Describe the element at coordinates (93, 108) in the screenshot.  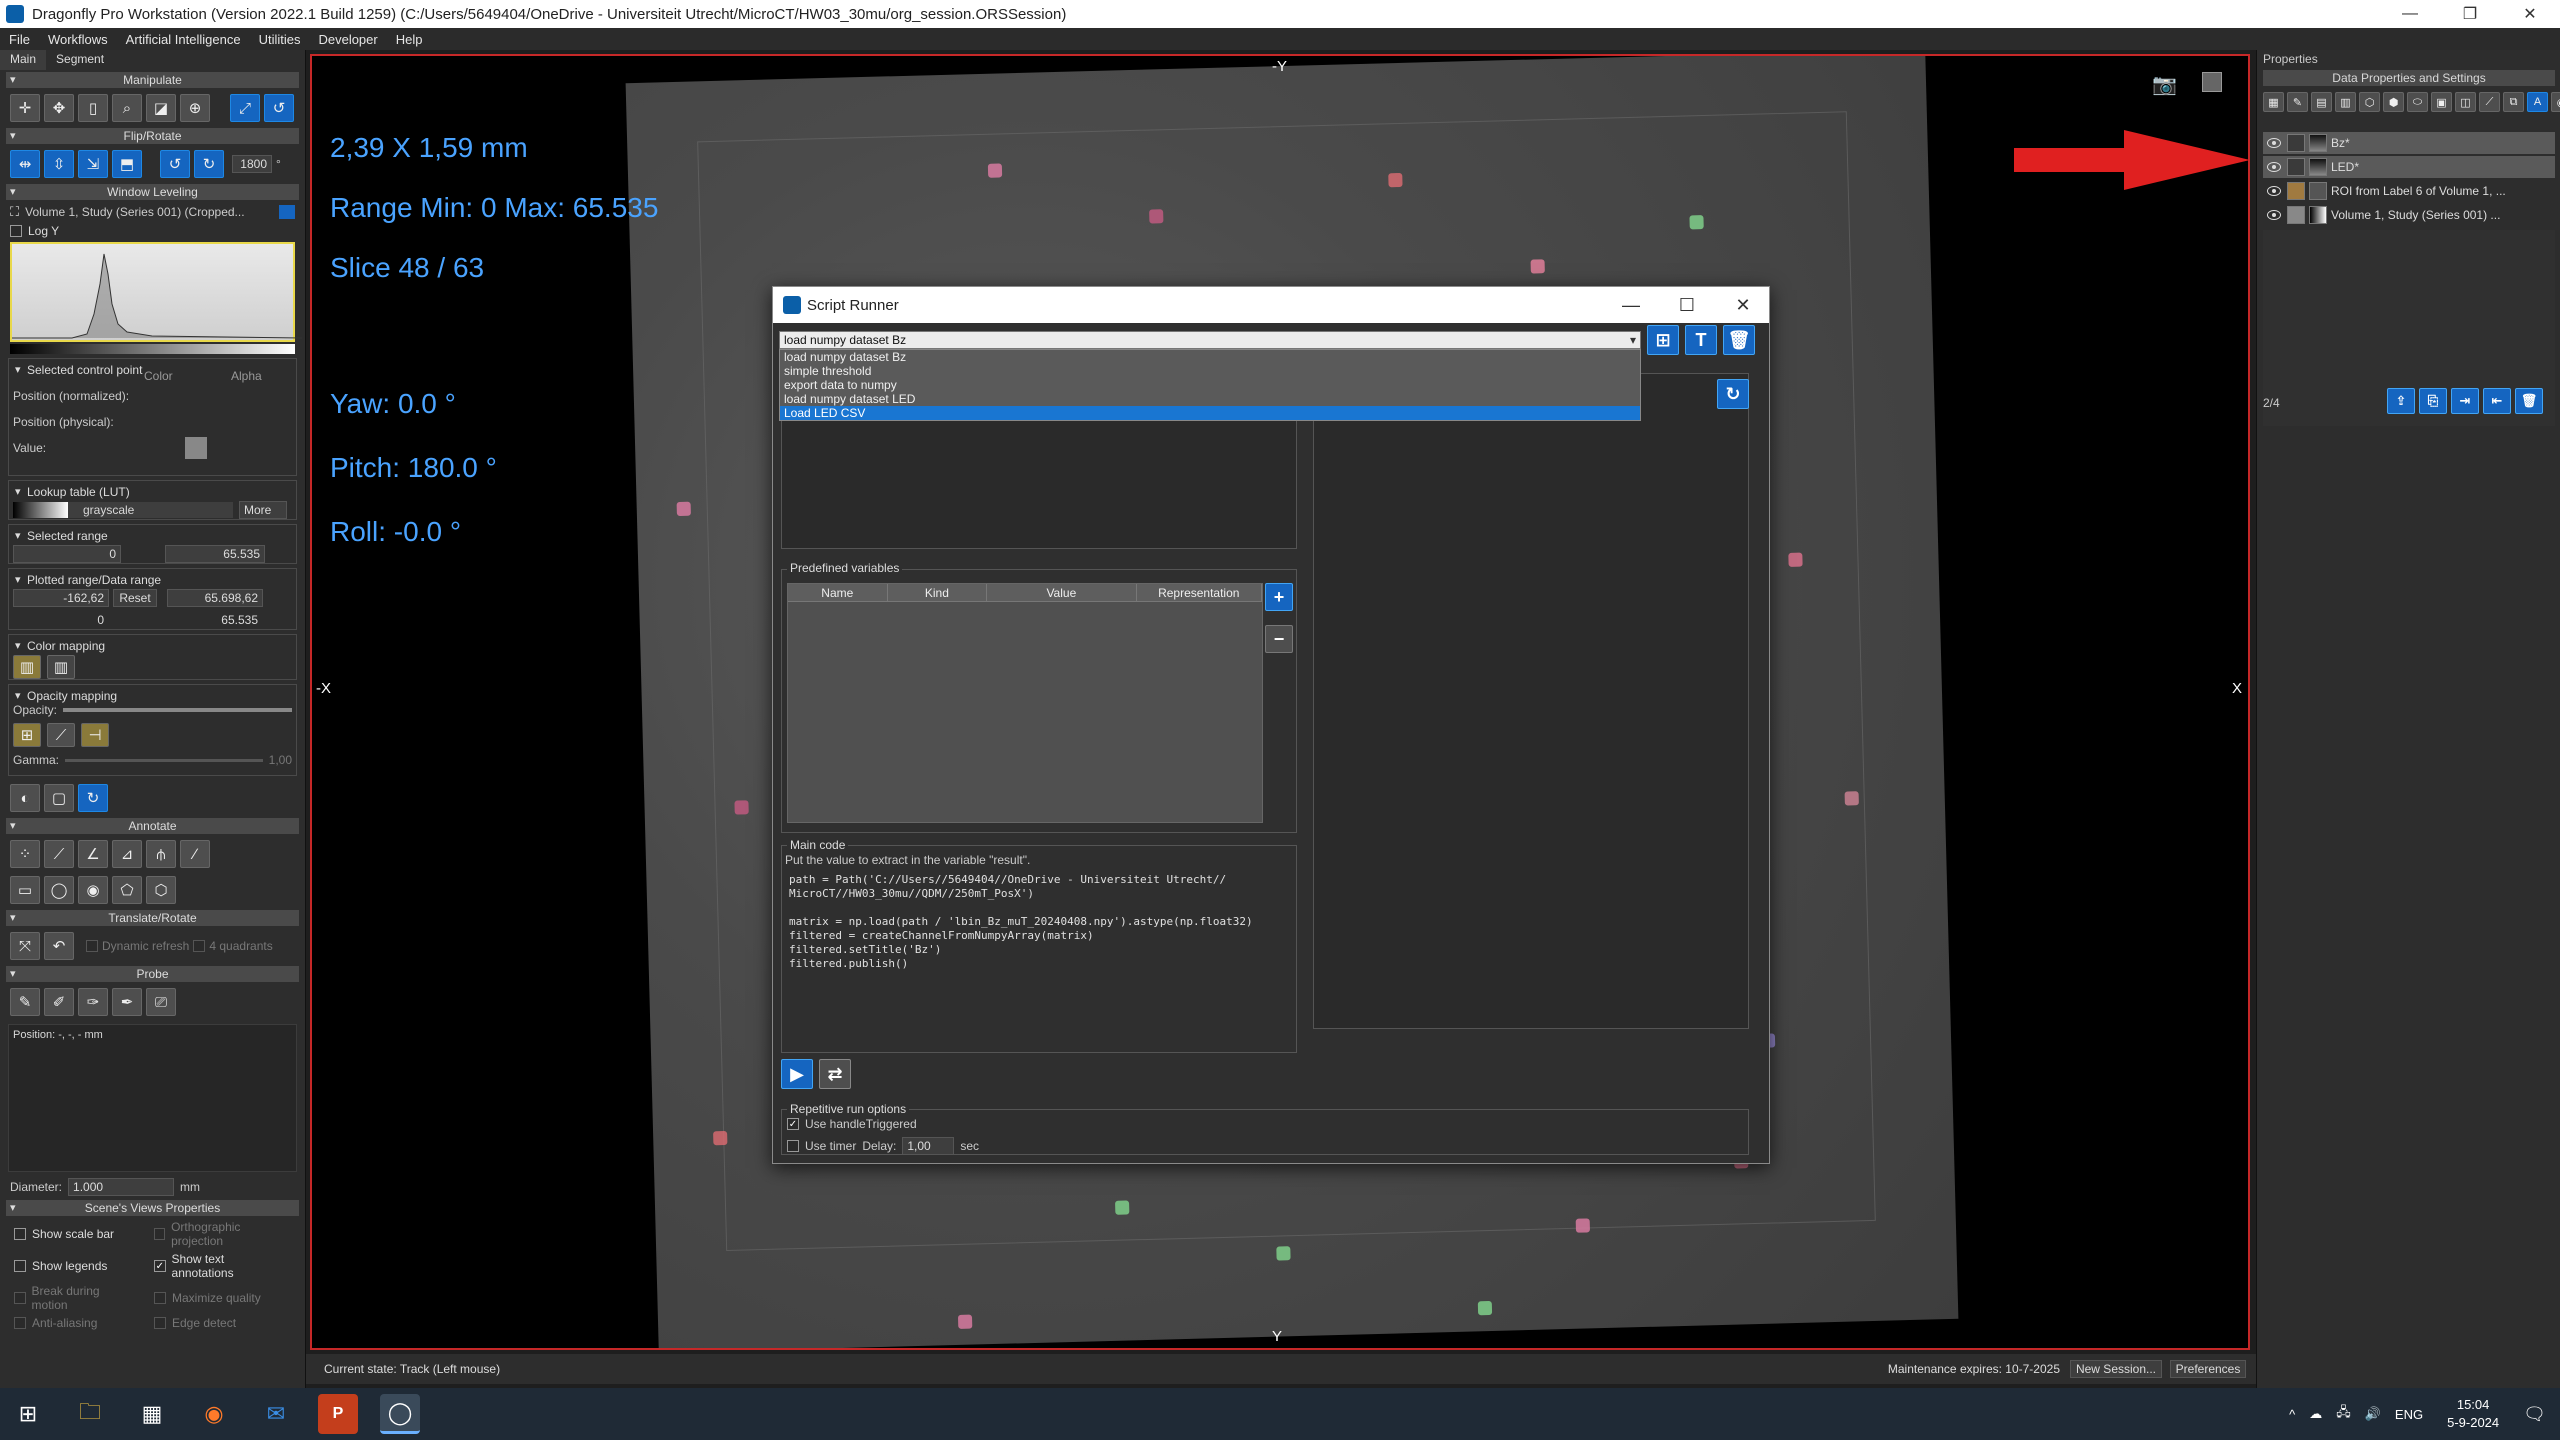
I see `page-tool-icon: ▯` at that location.